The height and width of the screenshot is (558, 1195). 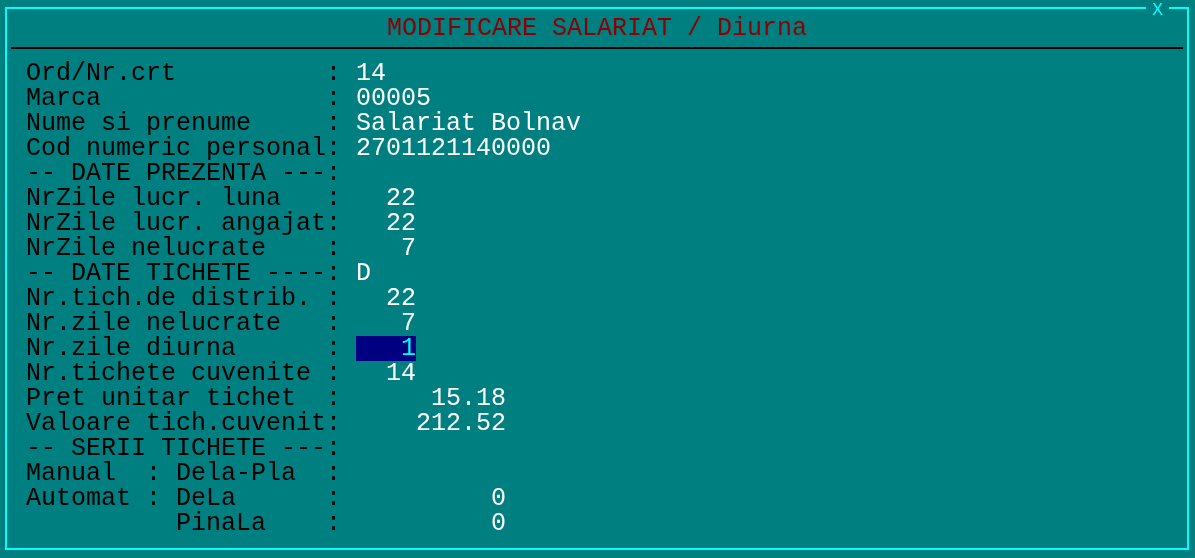 What do you see at coordinates (597, 28) in the screenshot?
I see `window-title: MODIFICARE SALARIAT / Diurna` at bounding box center [597, 28].